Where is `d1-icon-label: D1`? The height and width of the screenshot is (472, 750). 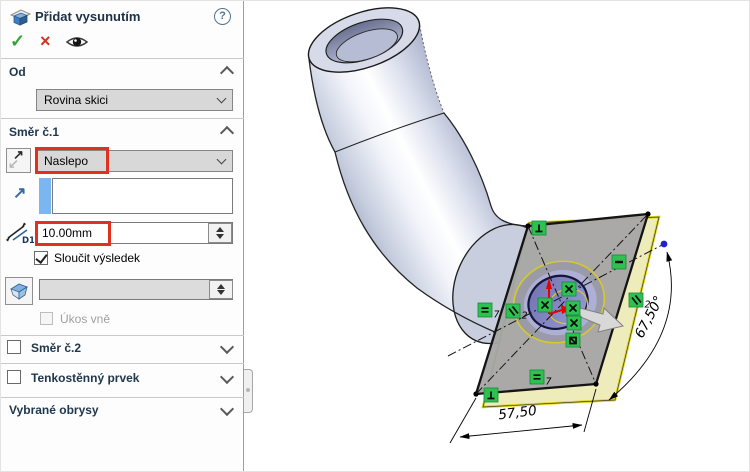
d1-icon-label: D1 is located at coordinates (28, 240).